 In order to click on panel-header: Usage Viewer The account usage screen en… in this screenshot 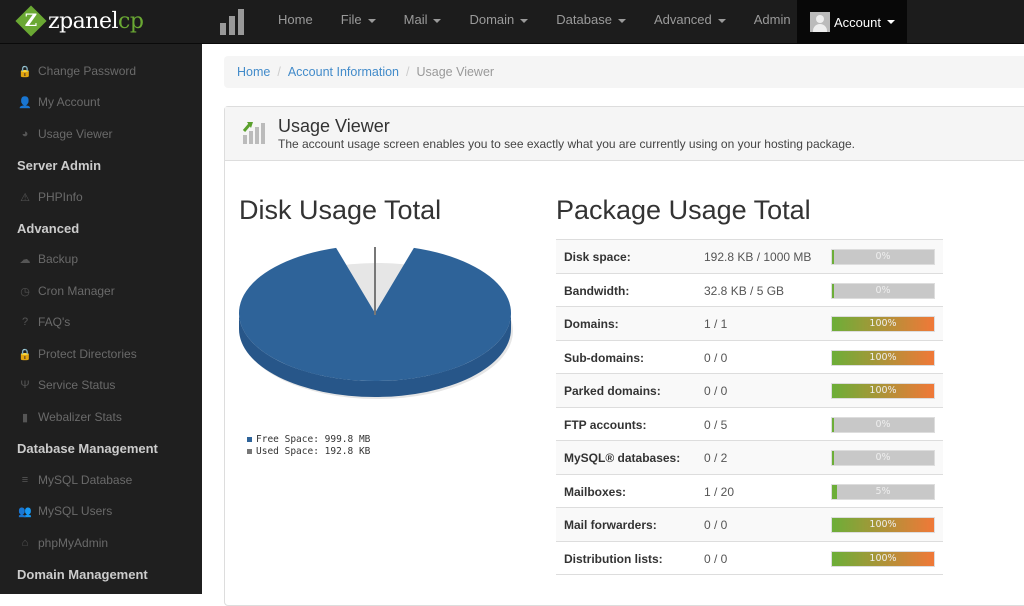, I will do `click(624, 134)`.